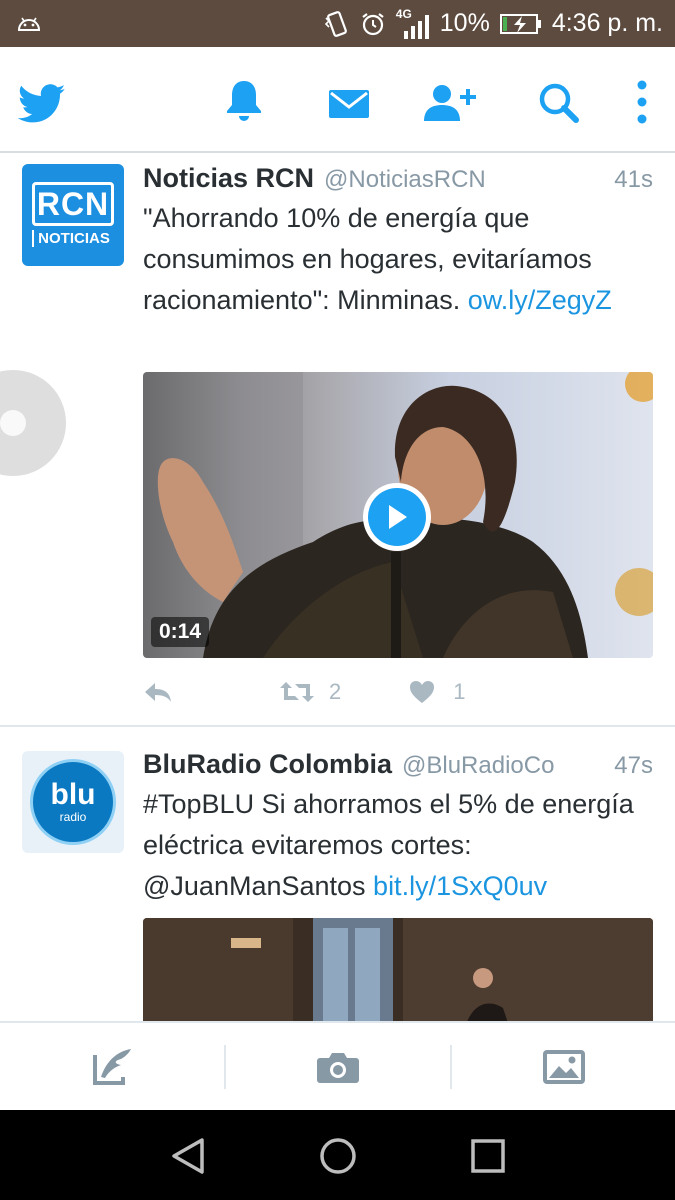 The height and width of the screenshot is (1200, 675). I want to click on compose-quill-icon, so click(112, 1066).